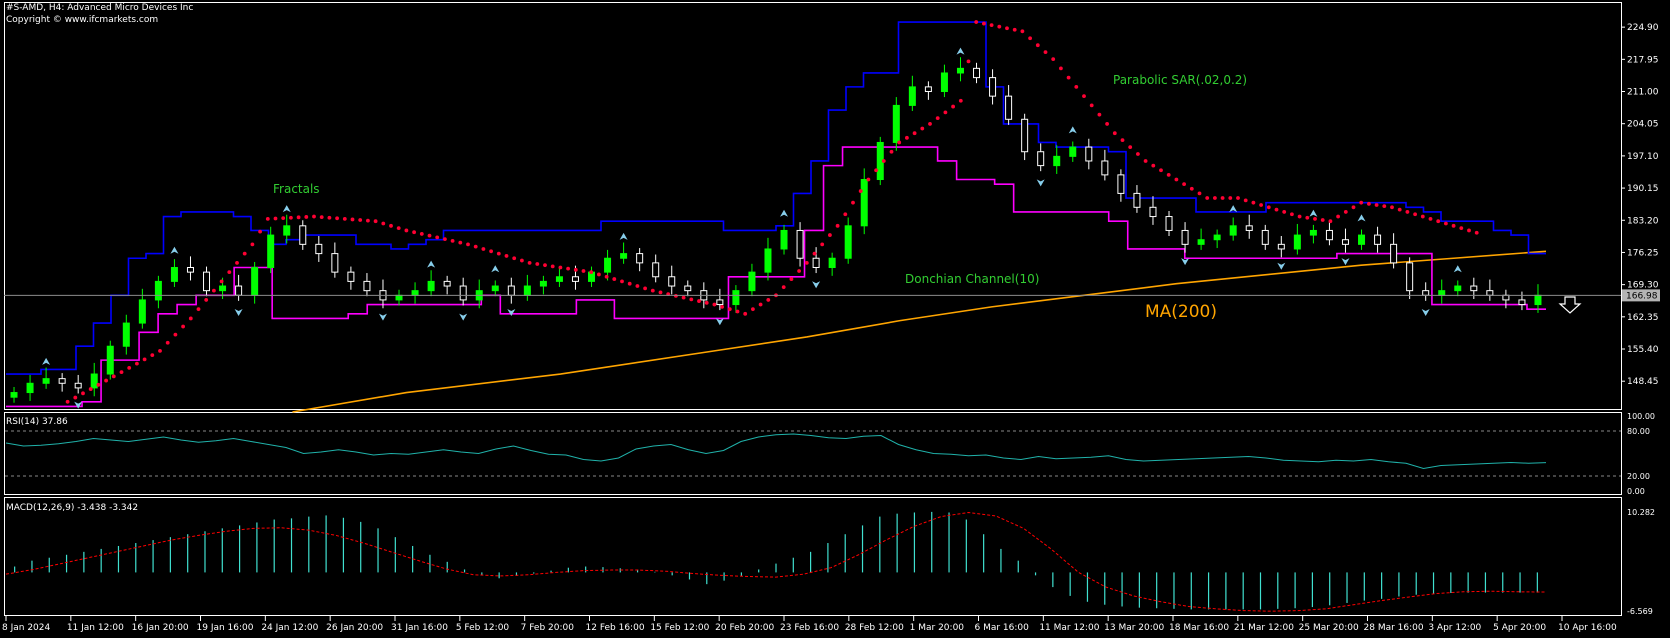 Image resolution: width=1670 pixels, height=638 pixels. What do you see at coordinates (72, 508) in the screenshot?
I see `macd-title: MACD(12,26,9) -3.438 -3.342` at bounding box center [72, 508].